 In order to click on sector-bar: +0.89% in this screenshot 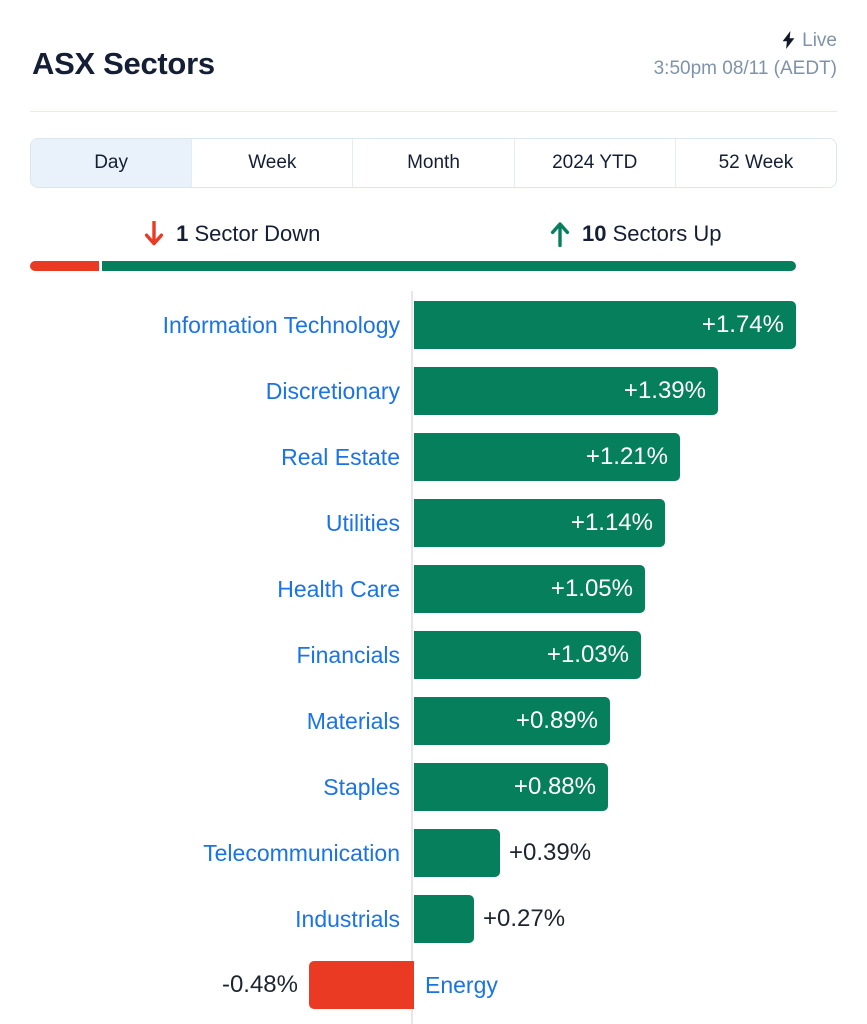, I will do `click(512, 721)`.